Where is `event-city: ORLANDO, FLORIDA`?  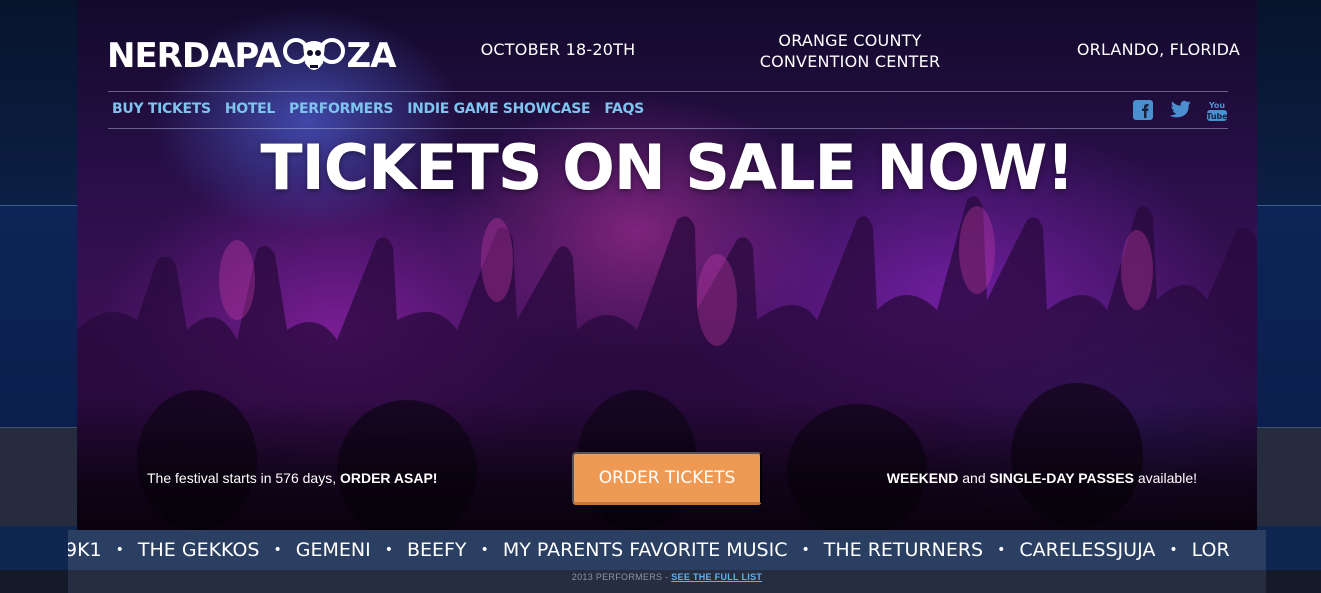 event-city: ORLANDO, FLORIDA is located at coordinates (1158, 49).